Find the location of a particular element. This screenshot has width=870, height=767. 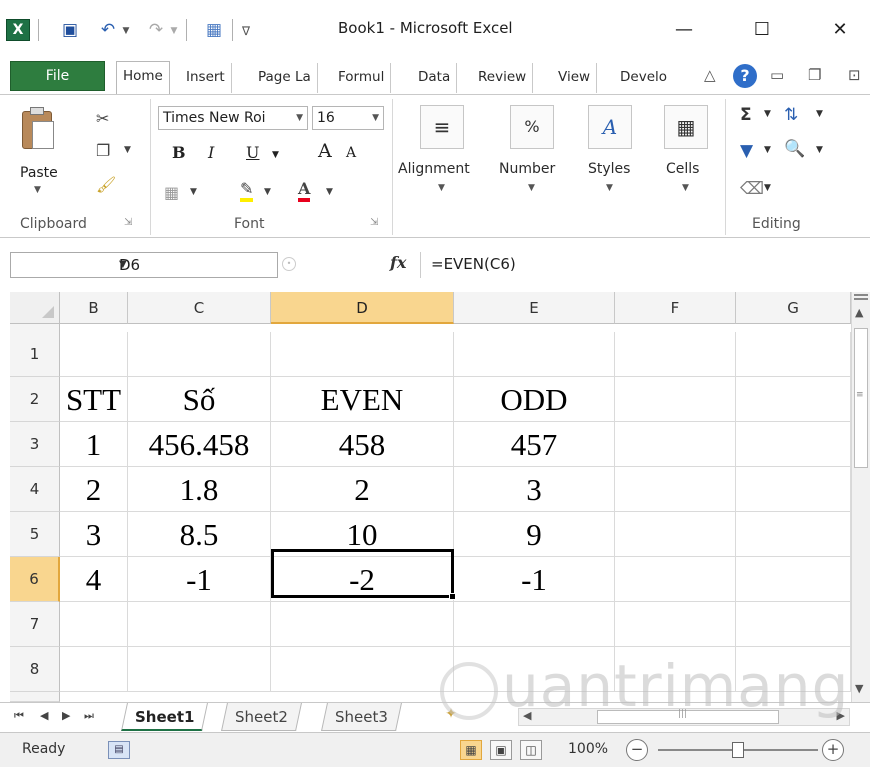

next-sheet-icon: ▶ is located at coordinates (66, 715).